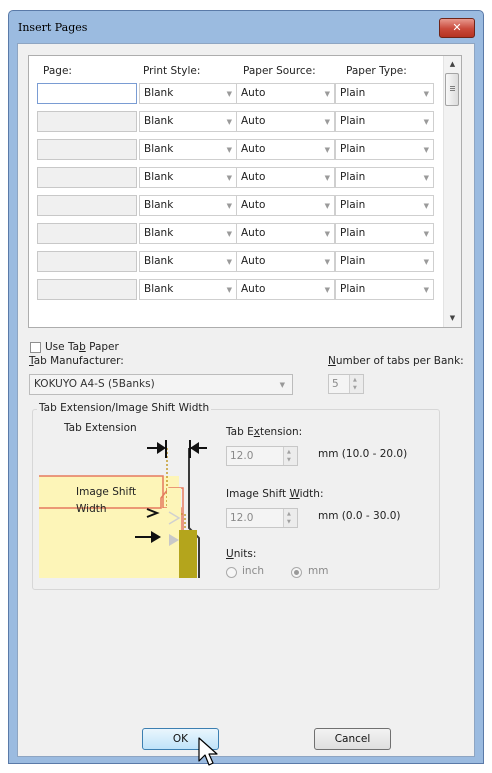 Image resolution: width=492 pixels, height=773 pixels. Describe the element at coordinates (35, 347) in the screenshot. I see `use-tab-paper-checkbox` at that location.